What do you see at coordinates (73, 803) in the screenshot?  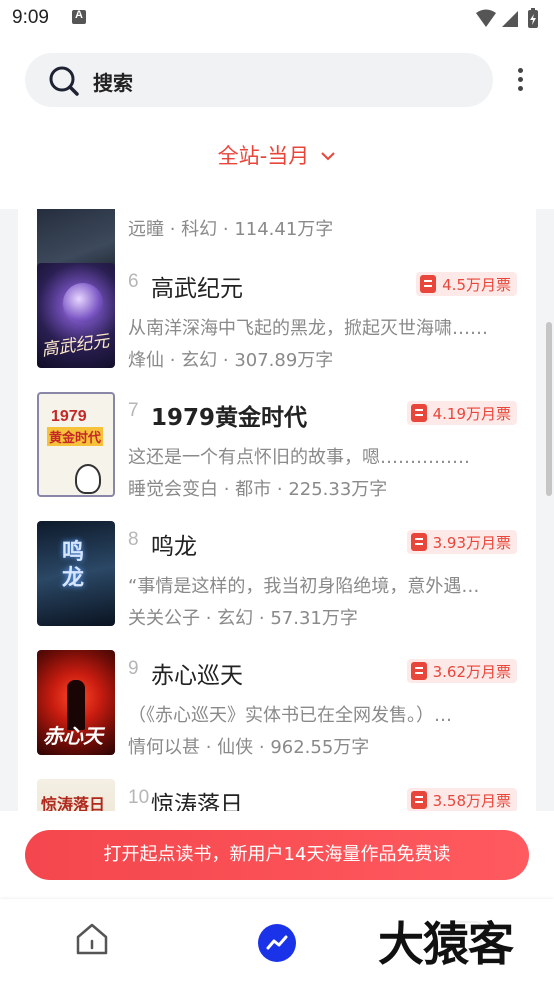 I see `cover-title: 惊涛落日` at bounding box center [73, 803].